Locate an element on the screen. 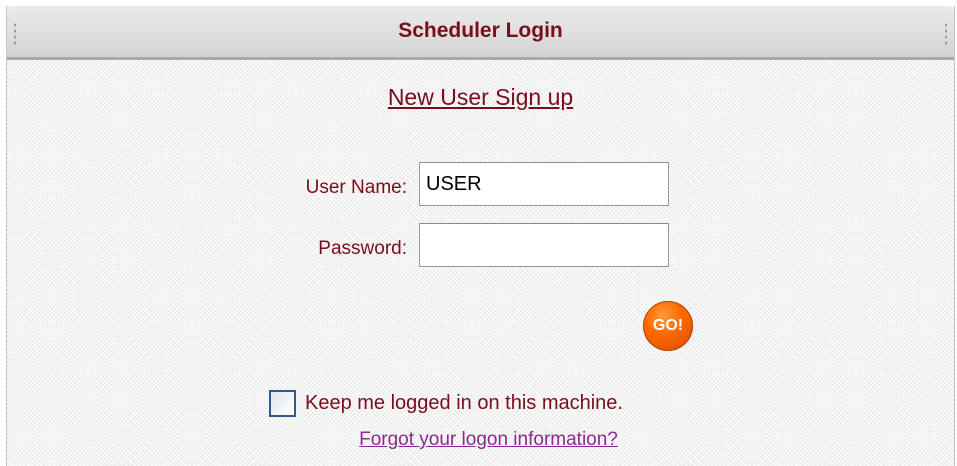 The width and height of the screenshot is (957, 466). title-bar: Scheduler Login is located at coordinates (480, 33).